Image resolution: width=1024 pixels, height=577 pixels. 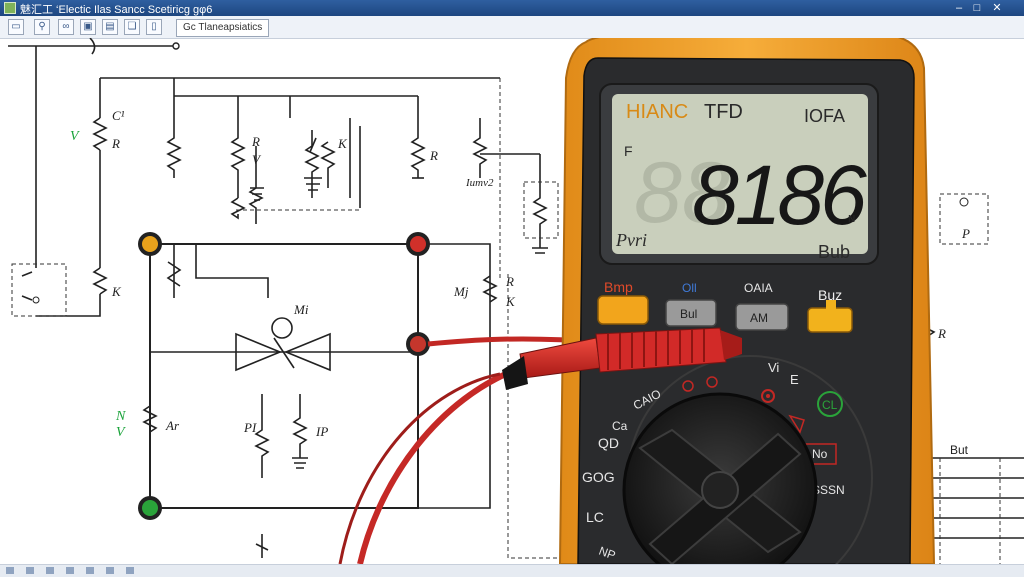 I want to click on label-mj: Mj, so click(x=461, y=291).